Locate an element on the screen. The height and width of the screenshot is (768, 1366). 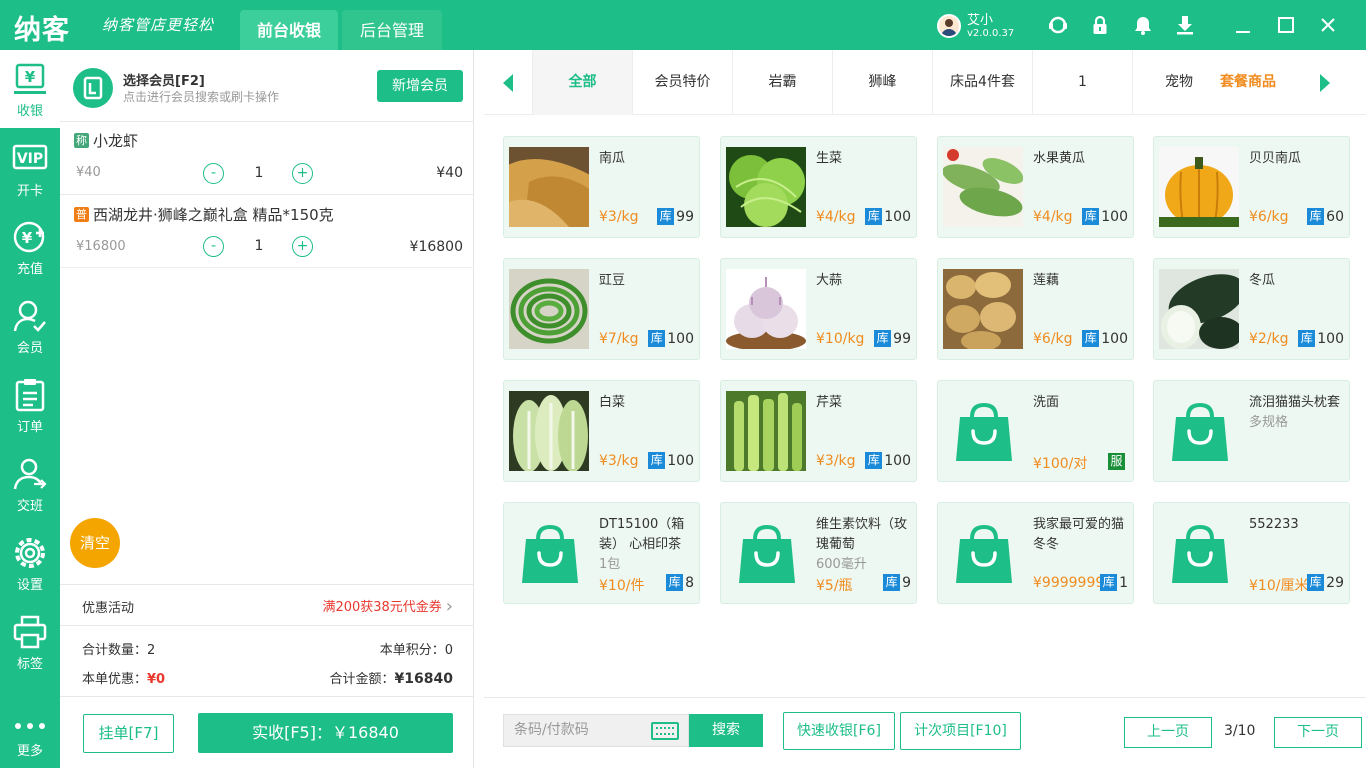
minimize-icon is located at coordinates (1243, 25).